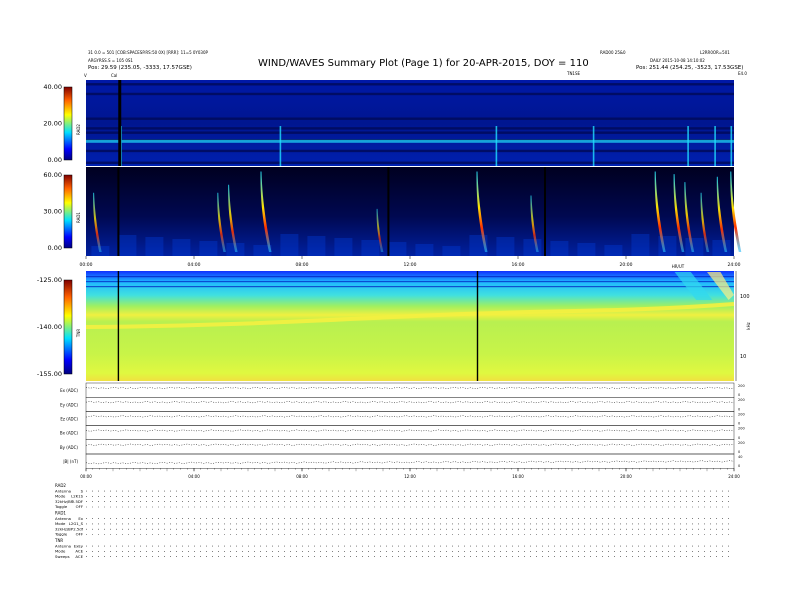 The image size is (792, 612). Describe the element at coordinates (743, 357) in the screenshot. I see `tnr-right-tick: 10` at that location.